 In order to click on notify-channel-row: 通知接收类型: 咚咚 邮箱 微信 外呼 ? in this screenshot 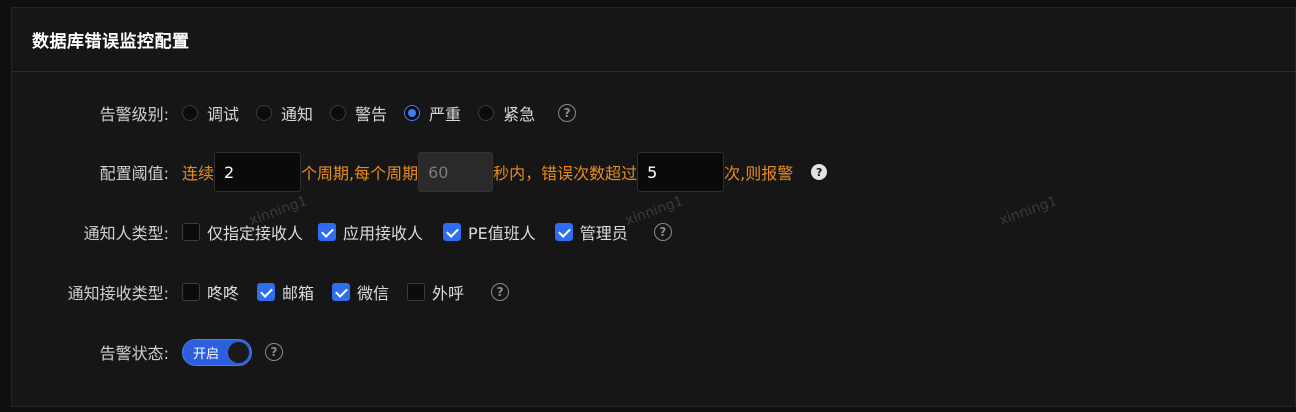, I will do `click(654, 292)`.